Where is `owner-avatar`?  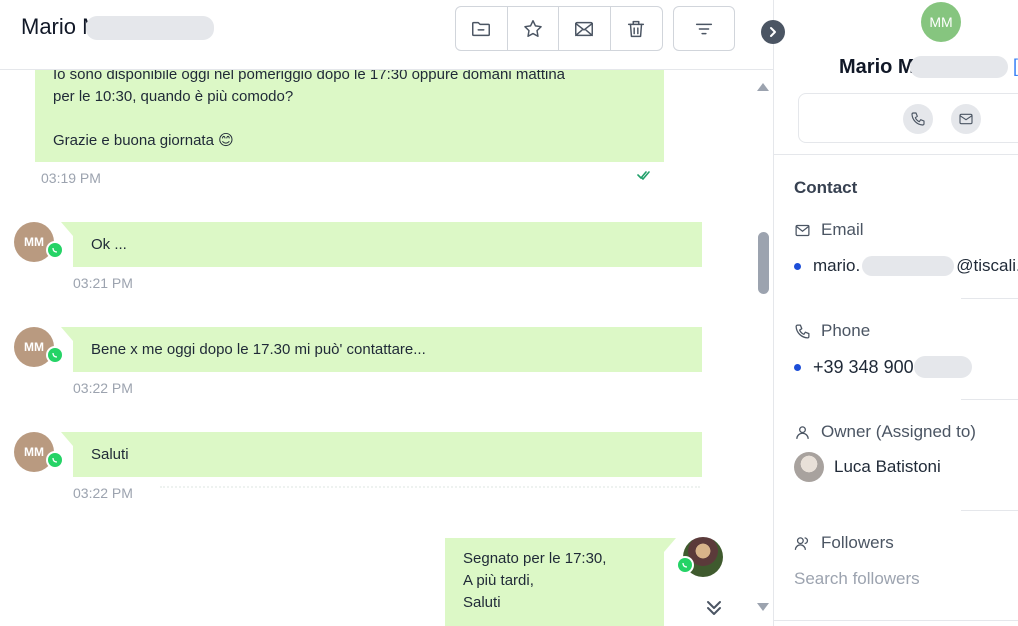 owner-avatar is located at coordinates (809, 467).